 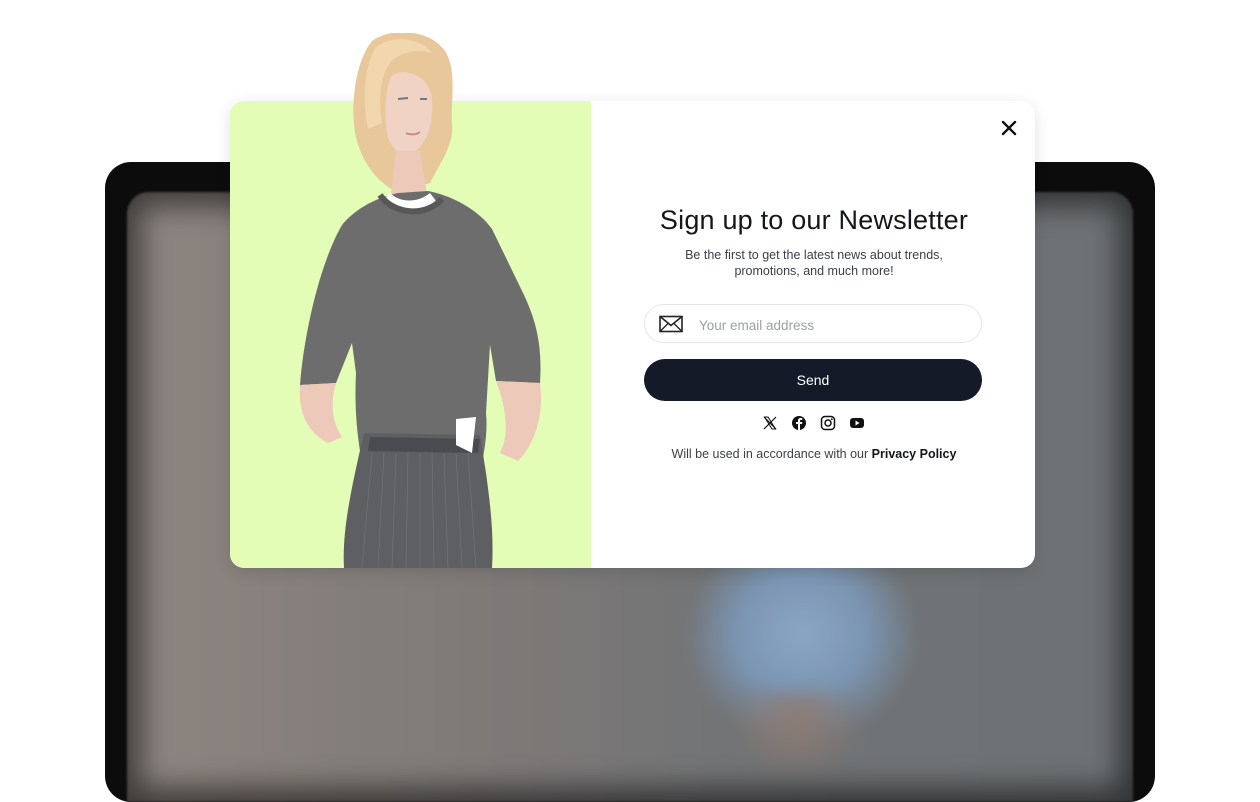 What do you see at coordinates (817, 424) in the screenshot?
I see `social-links` at bounding box center [817, 424].